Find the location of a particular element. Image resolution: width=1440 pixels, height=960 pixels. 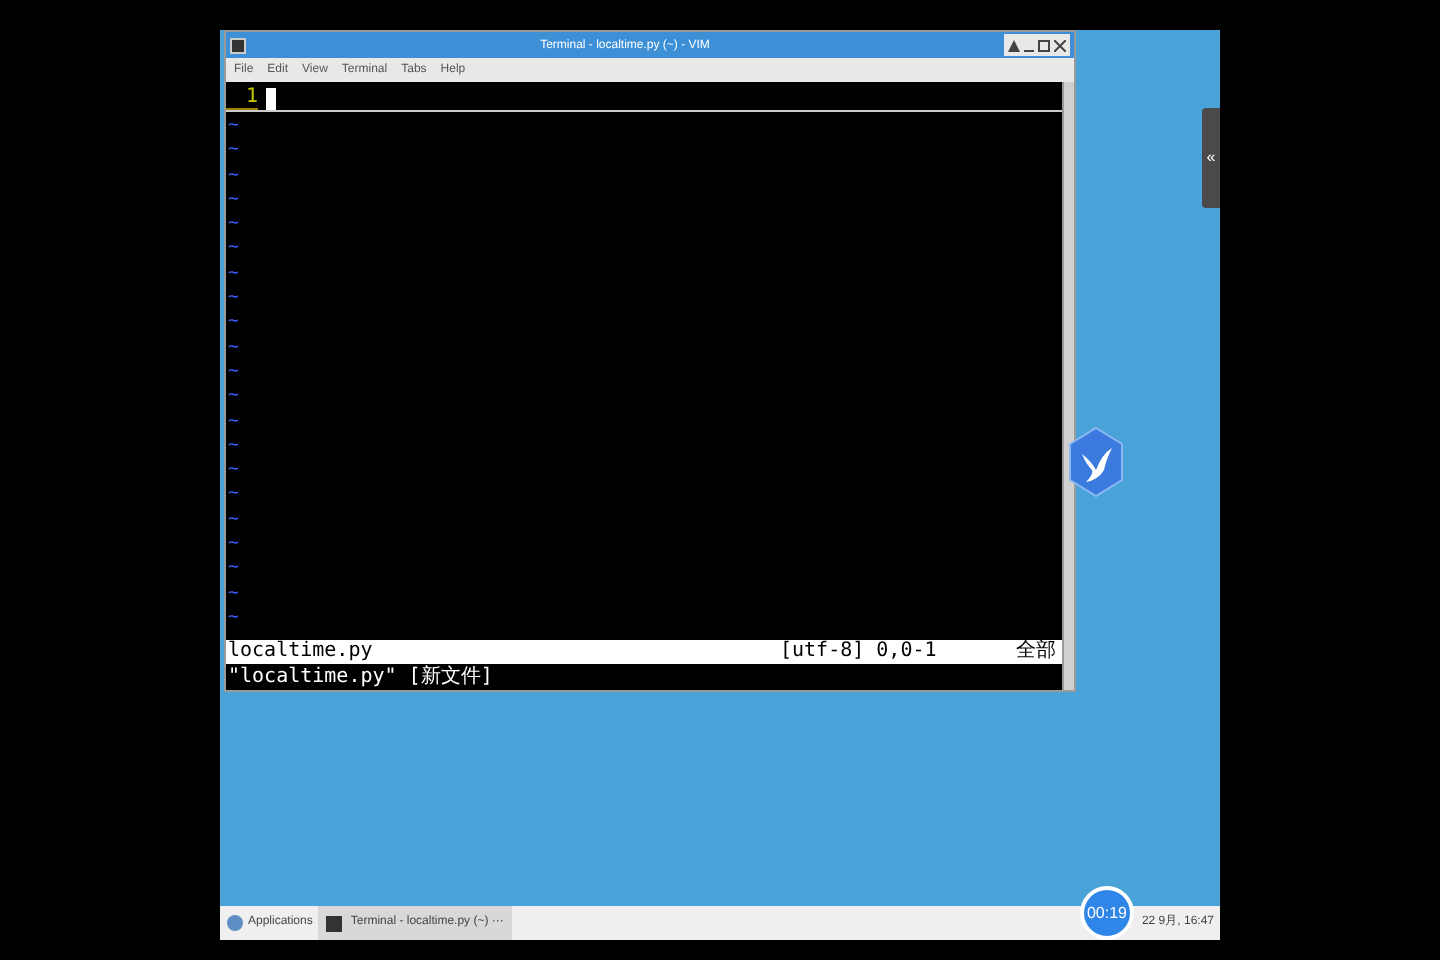

cursor-position: [utf-8] 0,0-1 is located at coordinates (859, 652).